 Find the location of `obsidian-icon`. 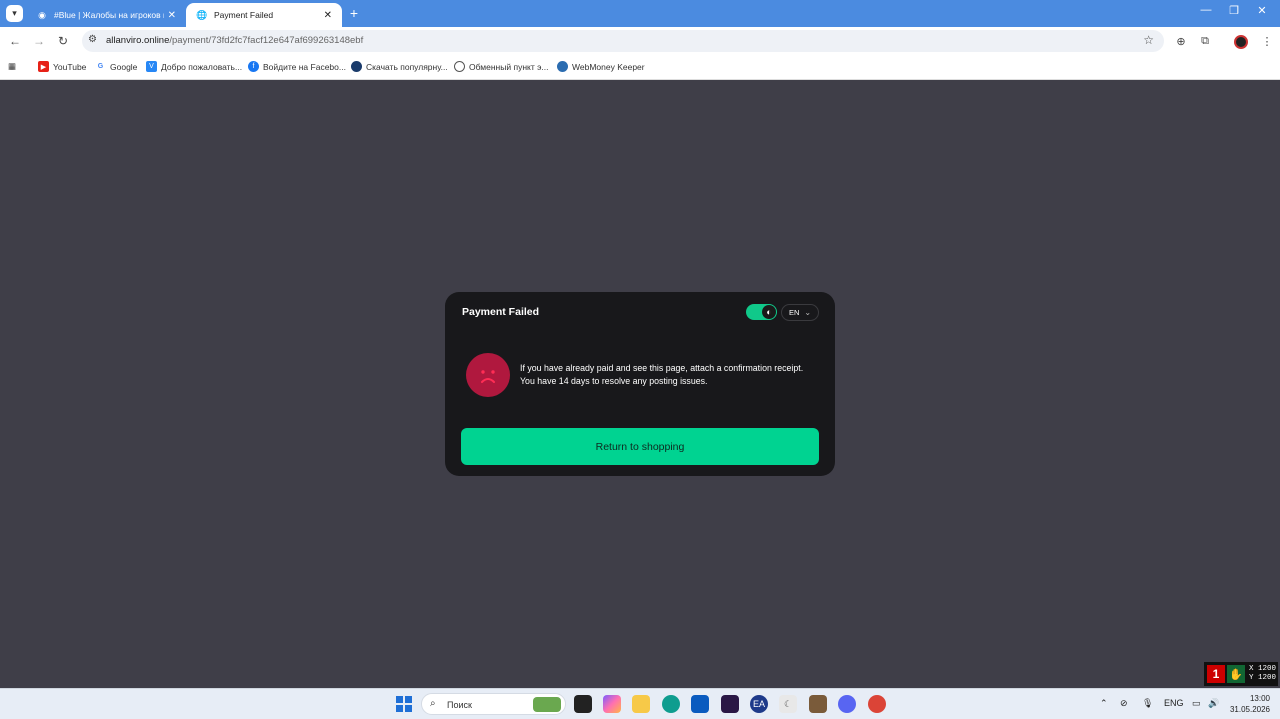

obsidian-icon is located at coordinates (730, 704).